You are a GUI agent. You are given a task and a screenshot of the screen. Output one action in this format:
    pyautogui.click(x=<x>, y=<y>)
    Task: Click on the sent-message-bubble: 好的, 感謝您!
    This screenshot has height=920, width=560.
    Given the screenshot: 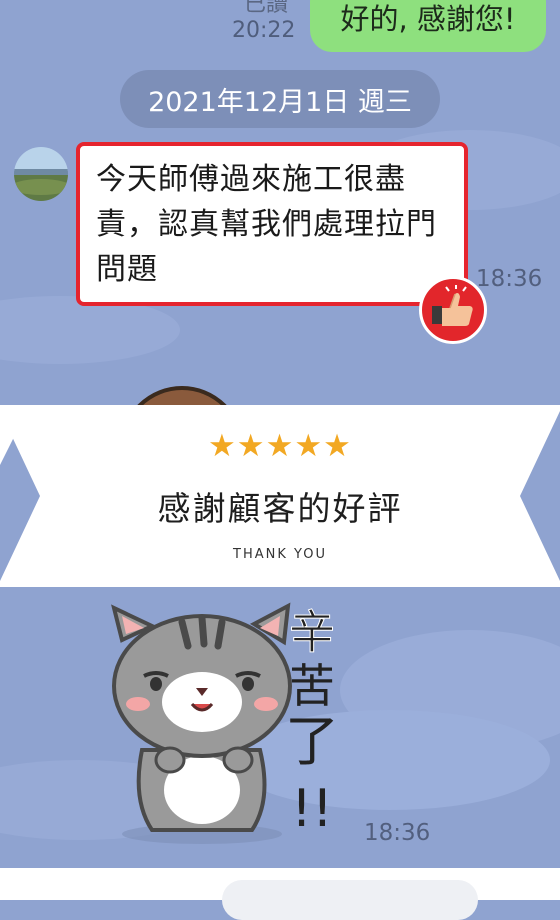 What is the action you would take?
    pyautogui.click(x=428, y=26)
    